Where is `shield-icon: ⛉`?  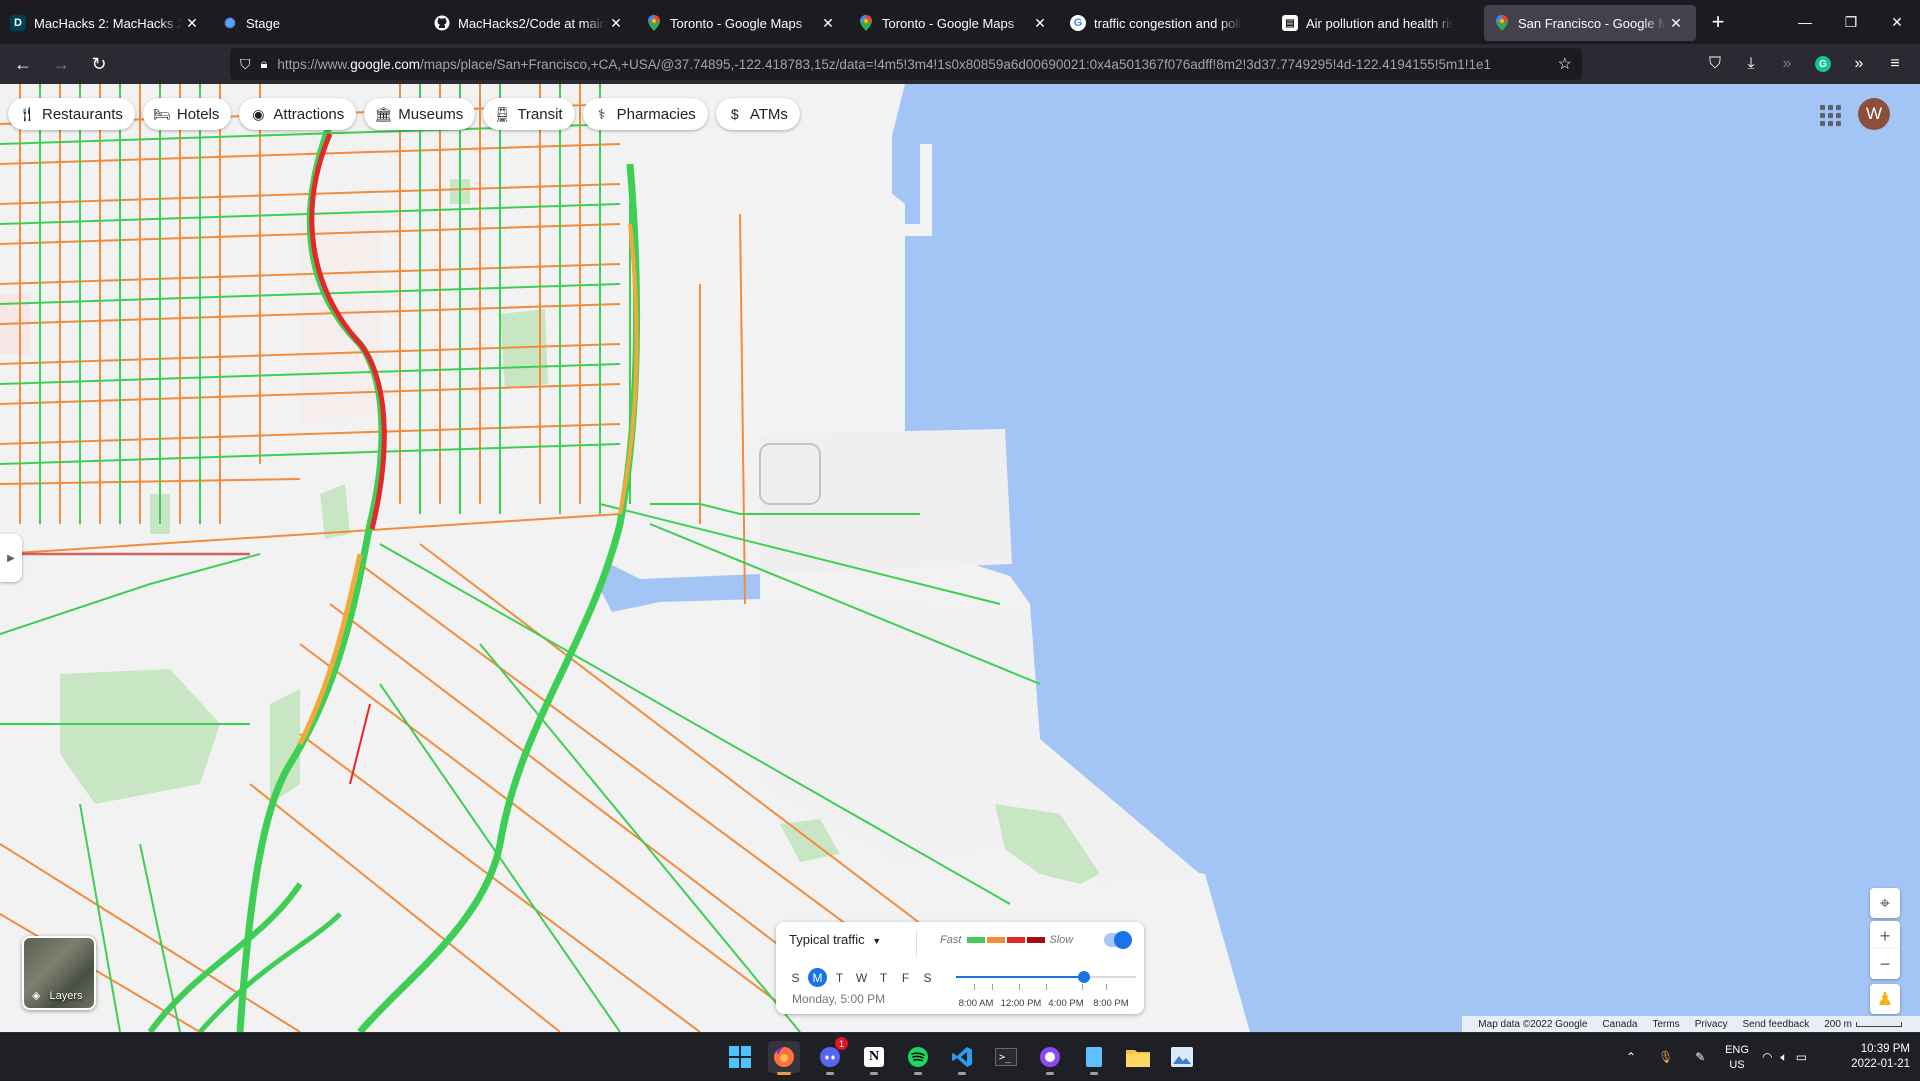
shield-icon: ⛉ is located at coordinates (245, 64).